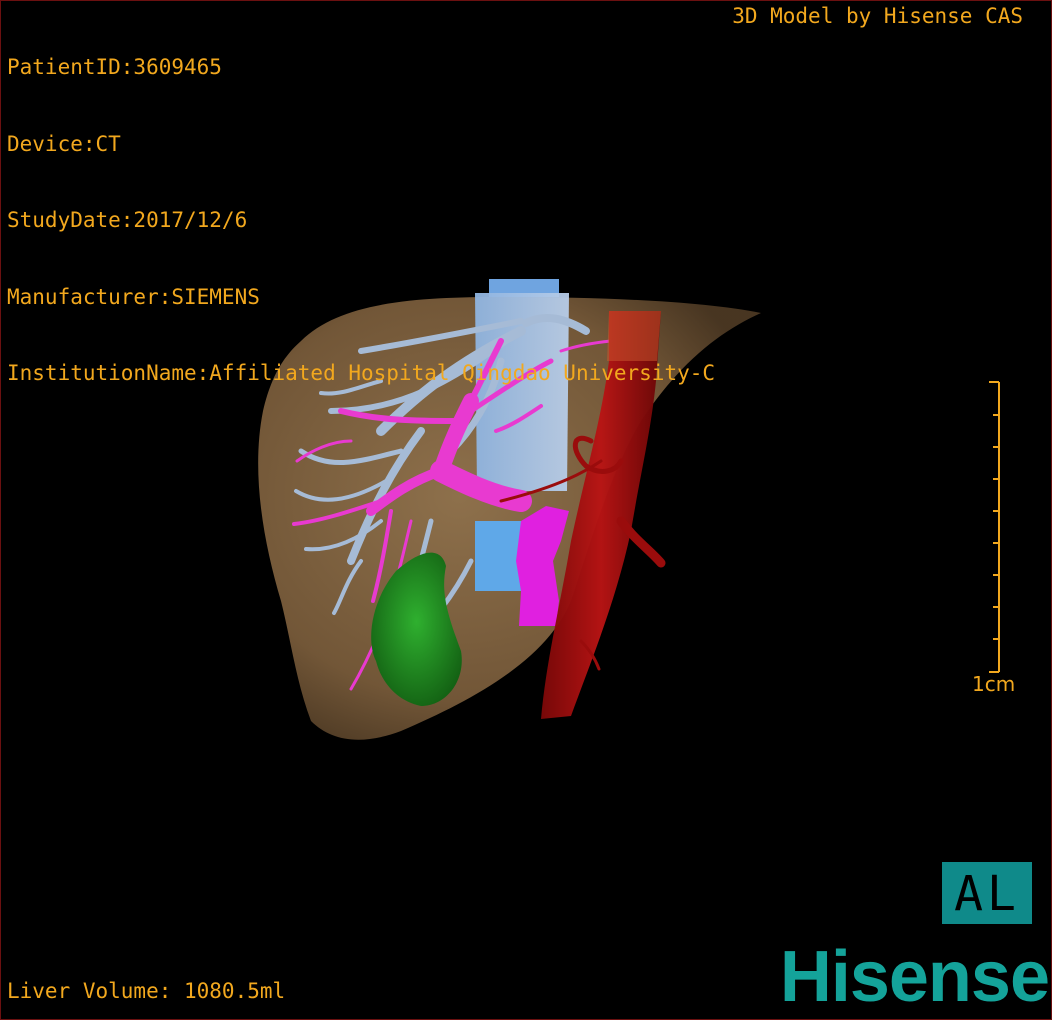 The image size is (1052, 1020). Describe the element at coordinates (987, 893) in the screenshot. I see `orientation-indicator: AL` at that location.